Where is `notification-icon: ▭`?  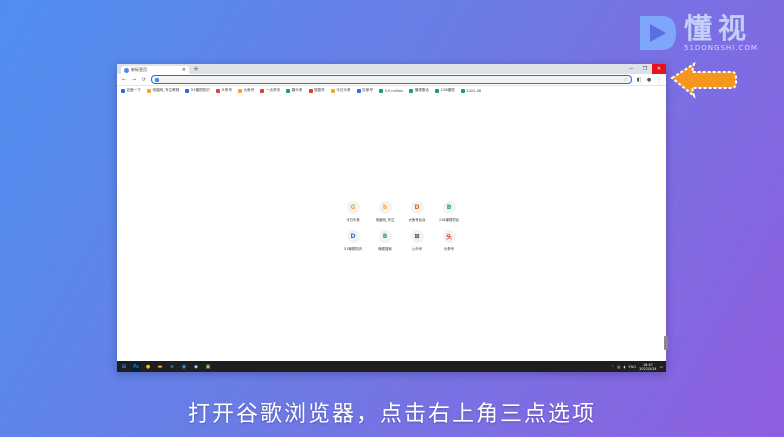
notification-icon: ▭ is located at coordinates (661, 367).